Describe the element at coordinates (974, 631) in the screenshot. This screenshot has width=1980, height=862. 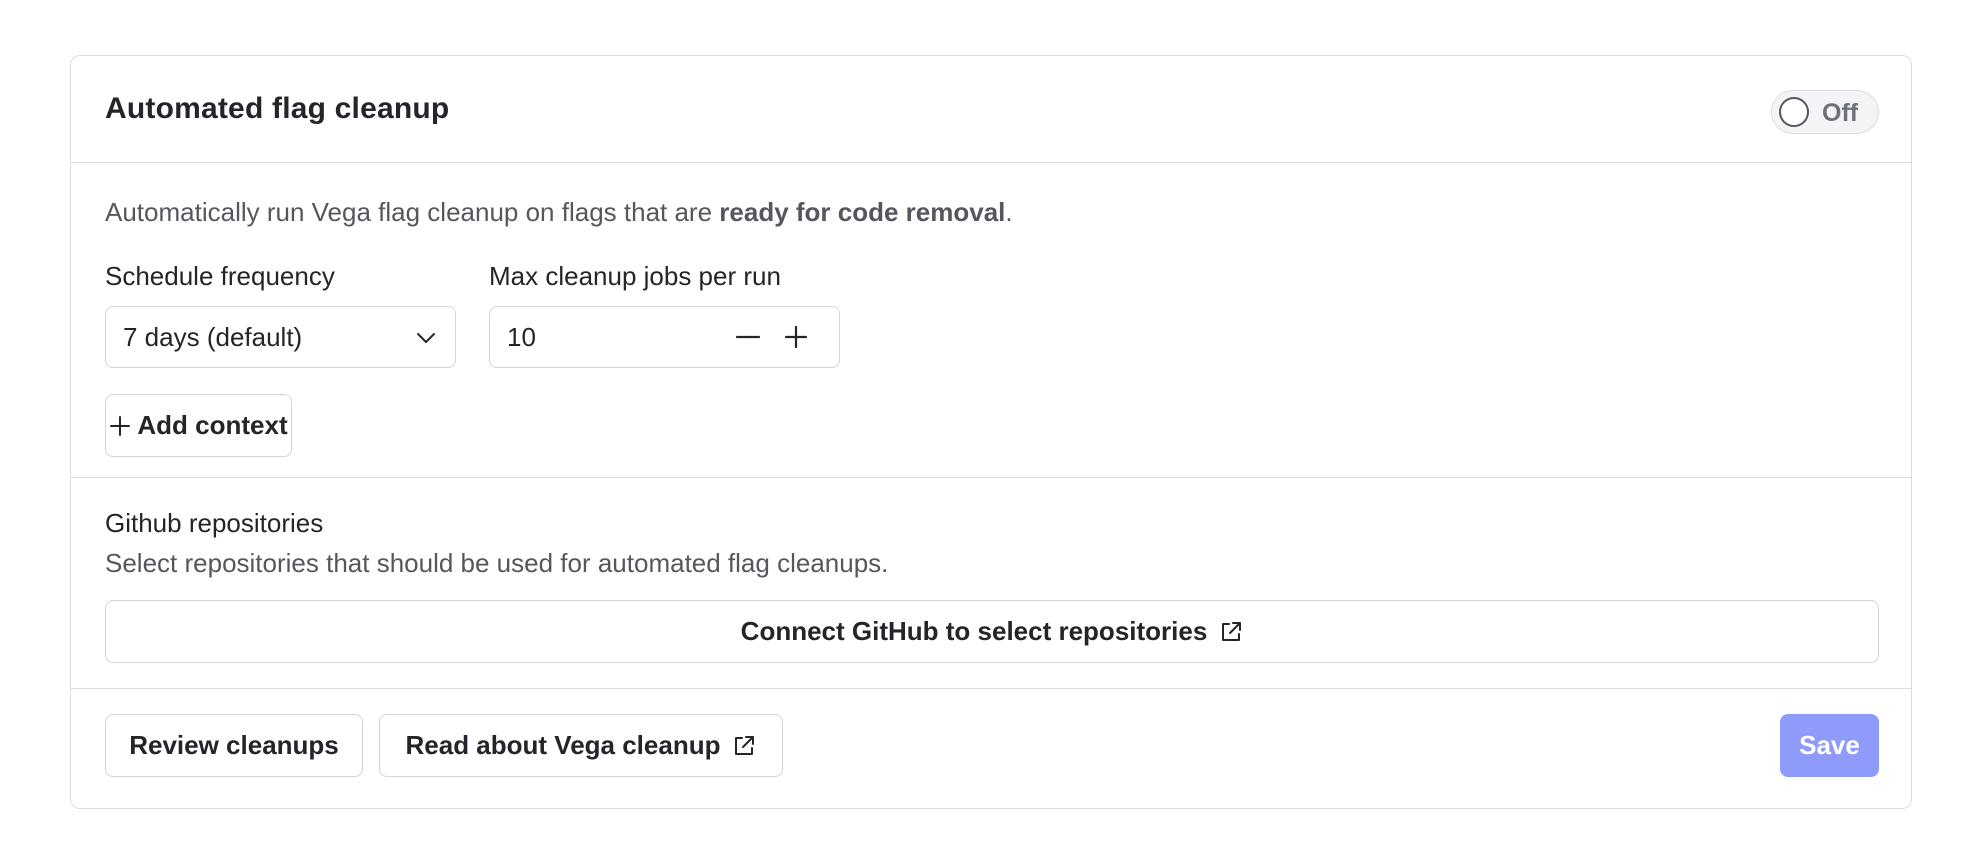
I see `connect-github-label: Connect GitHub to select repositories` at that location.